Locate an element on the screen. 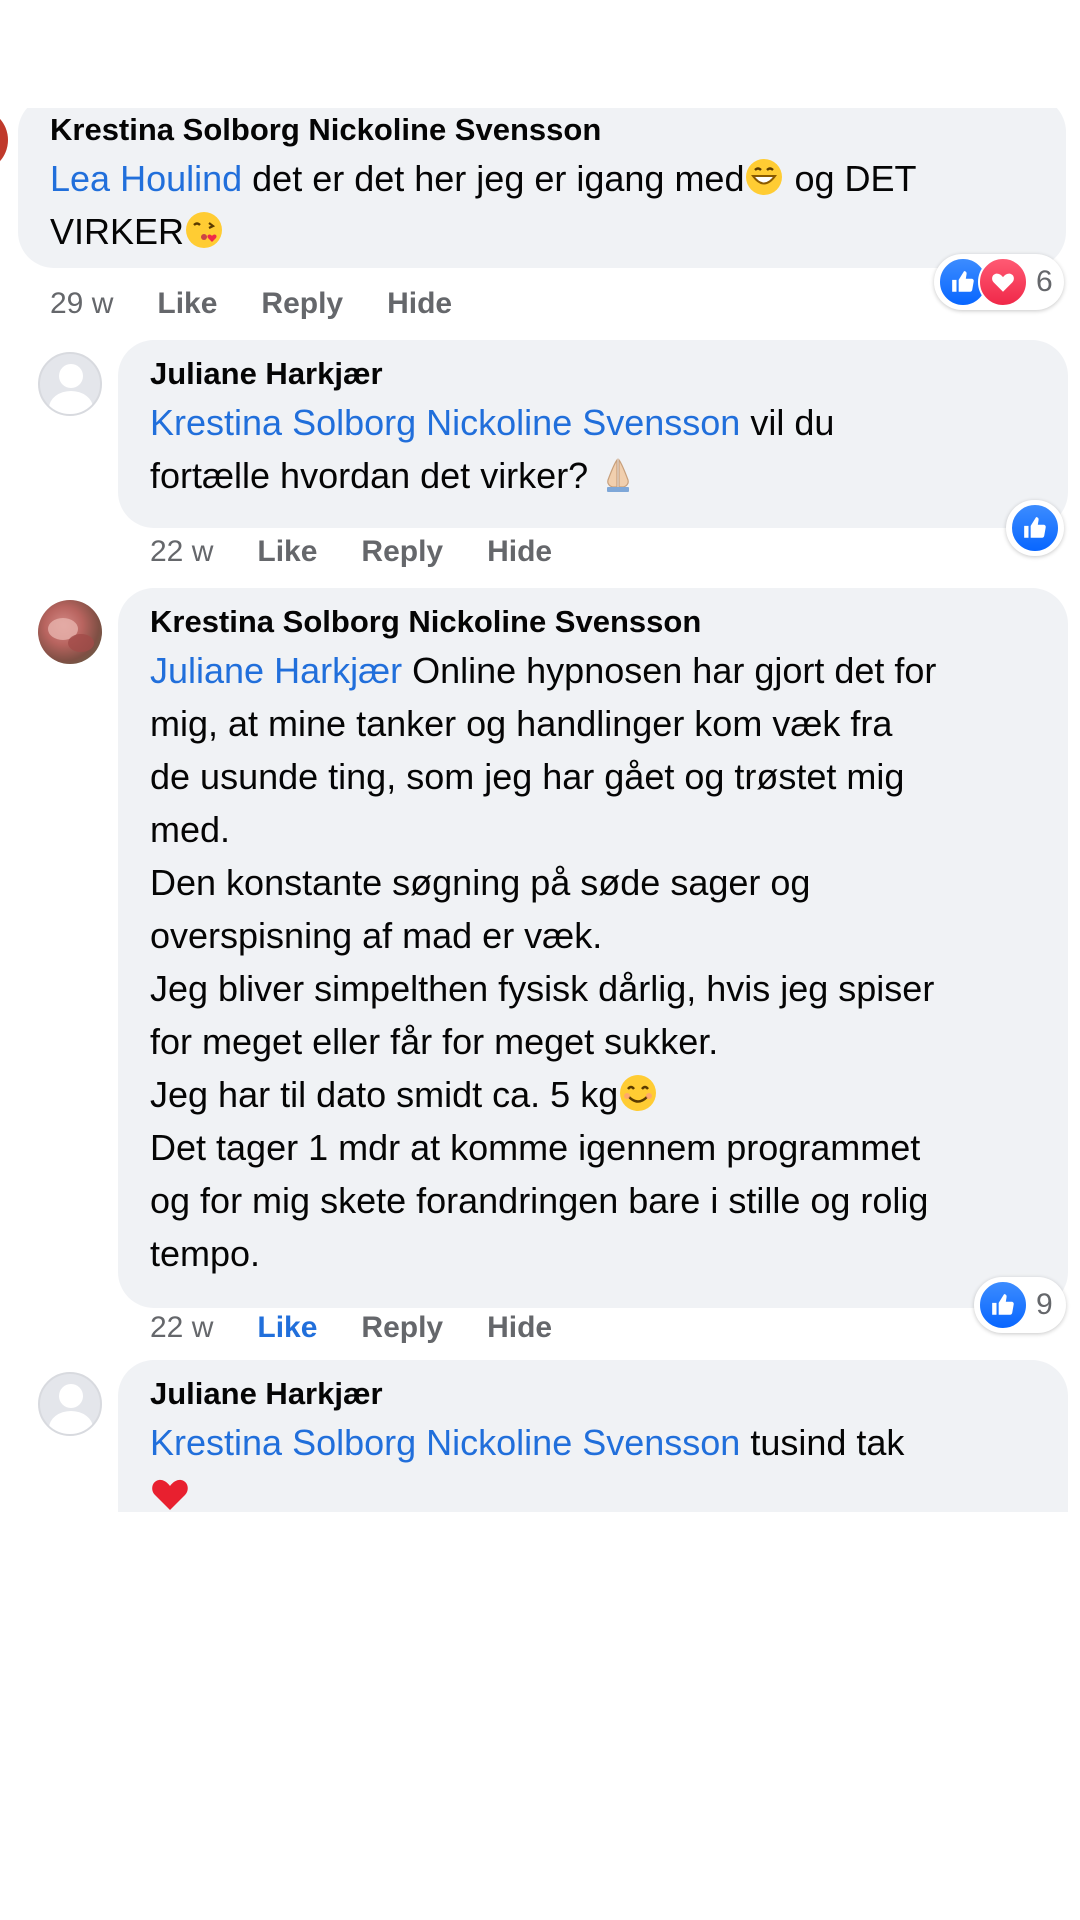 The image size is (1080, 1920). comment-text-part: tusind tak is located at coordinates (822, 1442).